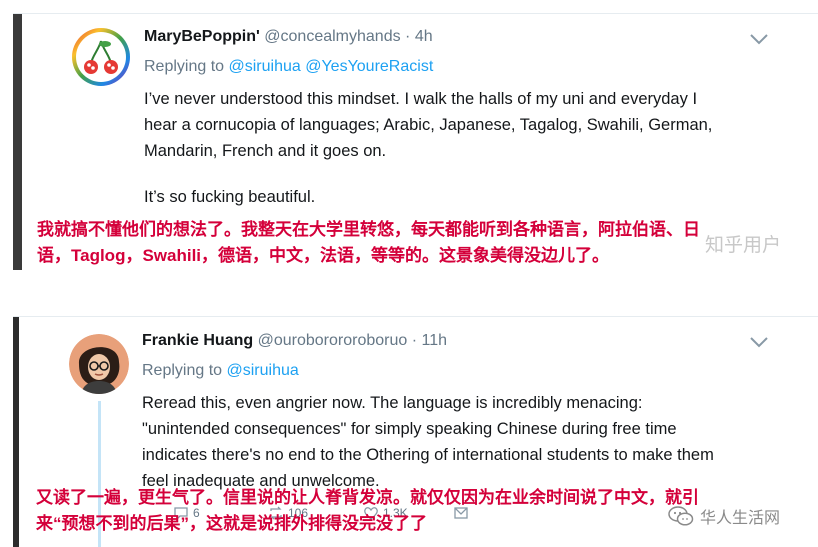  Describe the element at coordinates (369, 66) in the screenshot. I see `mention-link: @YesYoureRacist` at that location.